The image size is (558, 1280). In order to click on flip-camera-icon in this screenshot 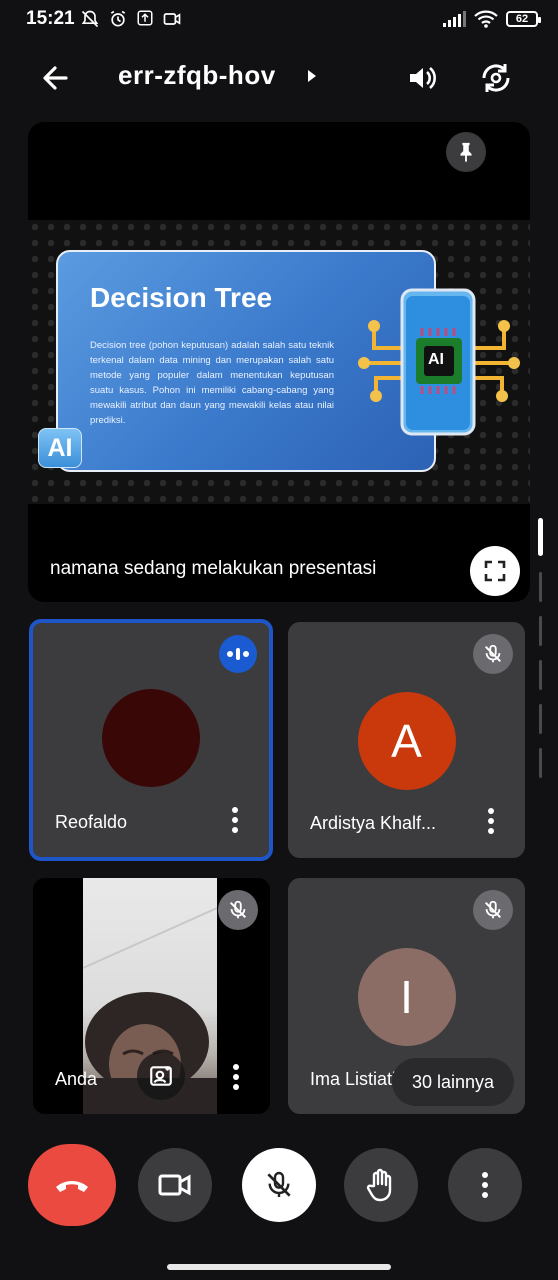, I will do `click(496, 78)`.